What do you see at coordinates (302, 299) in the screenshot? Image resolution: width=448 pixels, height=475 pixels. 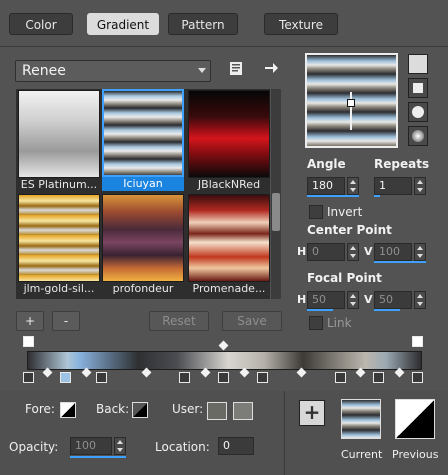 I see `focal-h-label: H` at bounding box center [302, 299].